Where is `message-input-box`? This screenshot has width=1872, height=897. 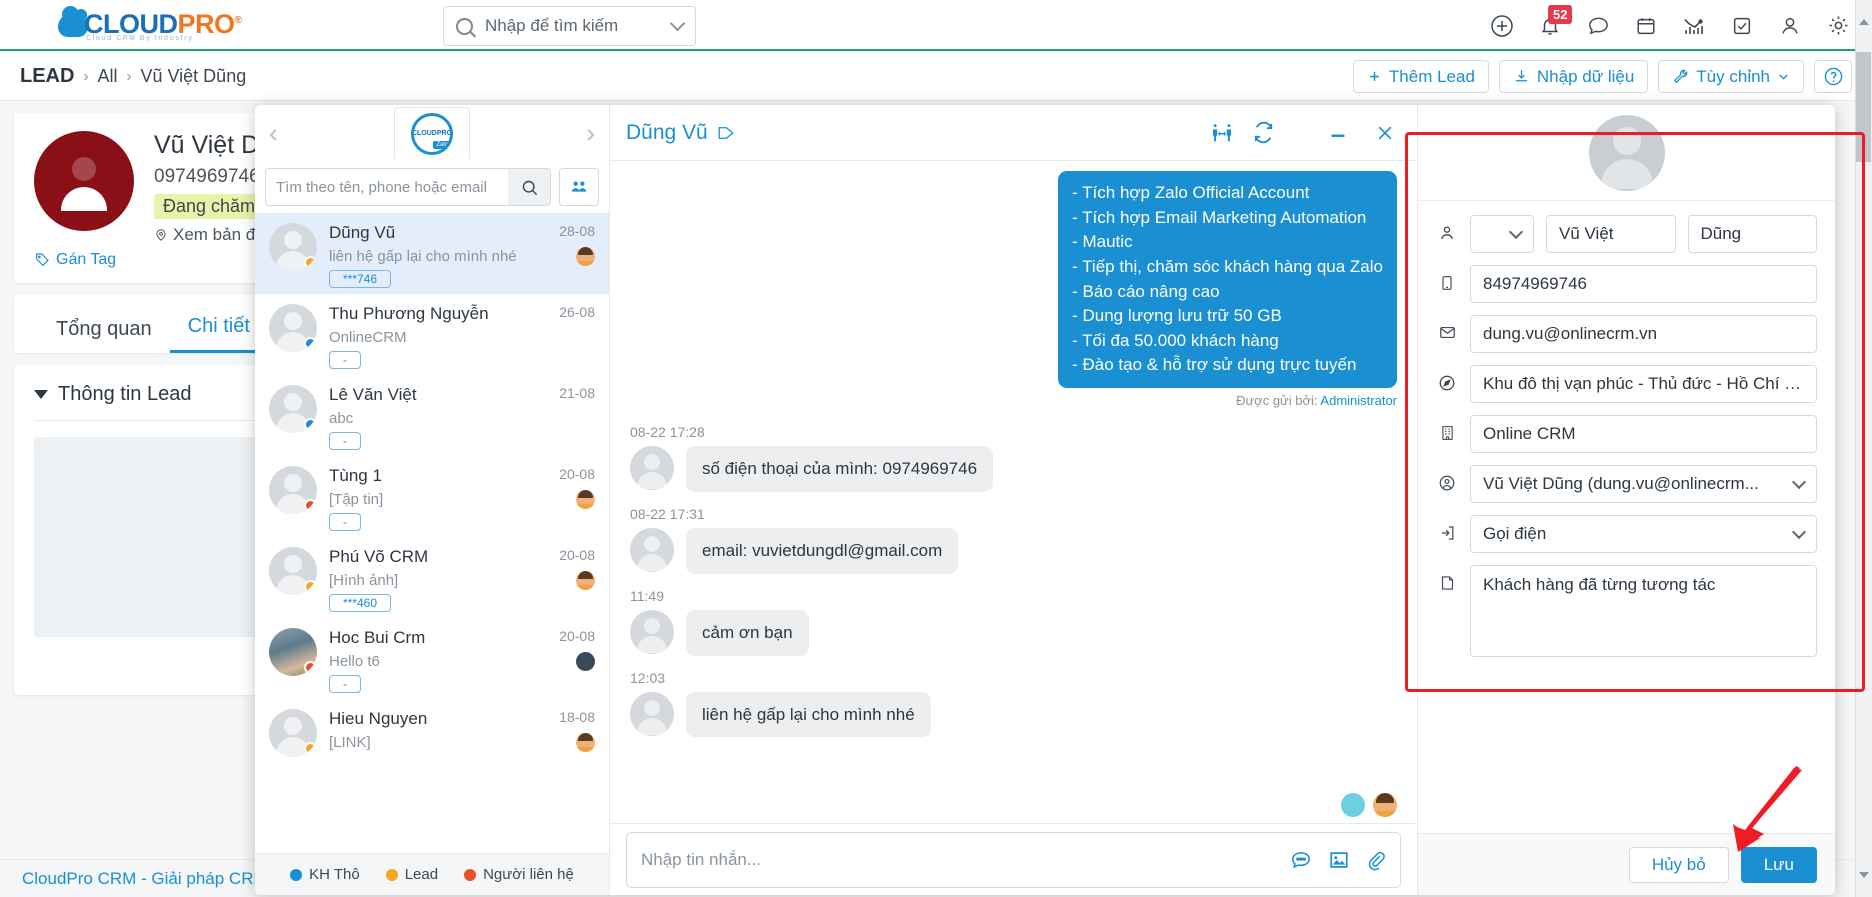 message-input-box is located at coordinates (1013, 860).